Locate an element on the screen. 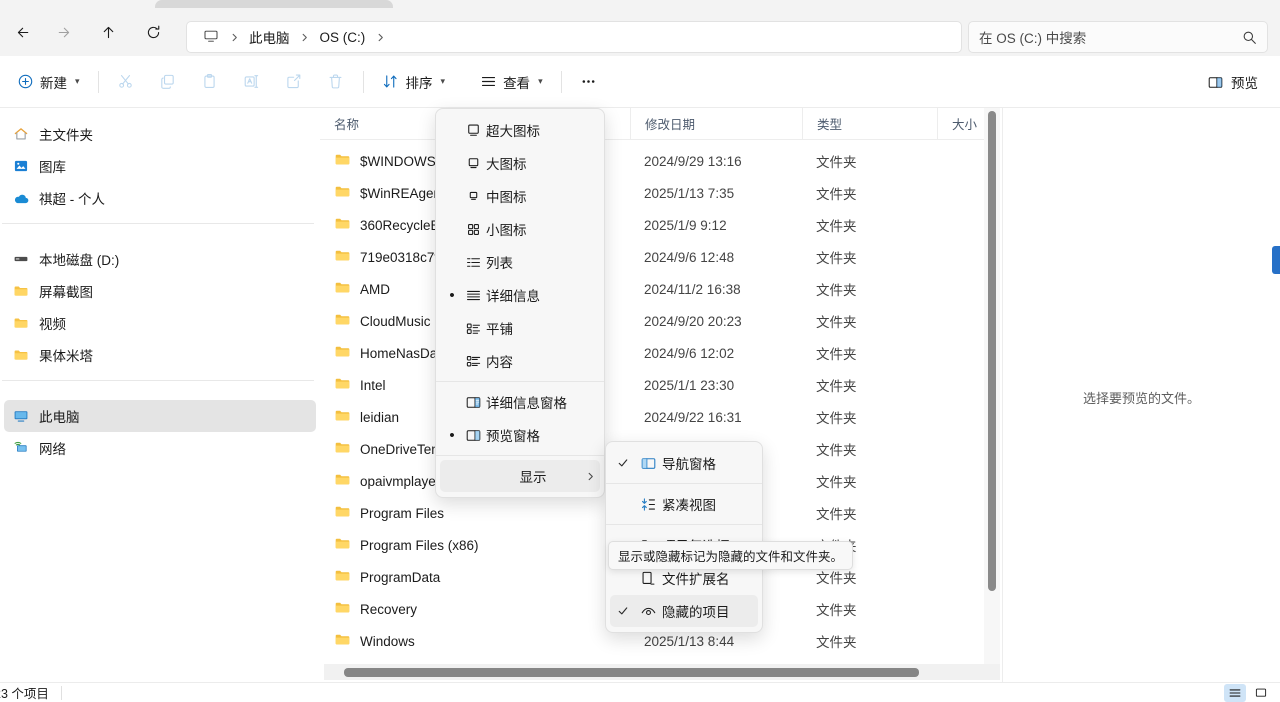 This screenshot has height=702, width=1280. view-button: 查看 ▾ is located at coordinates (511, 82).